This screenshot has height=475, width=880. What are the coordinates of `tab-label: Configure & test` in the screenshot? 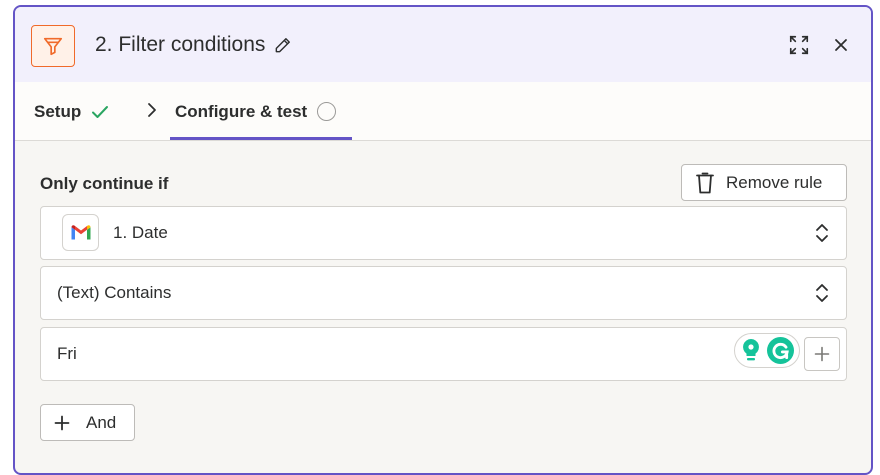 It's located at (241, 111).